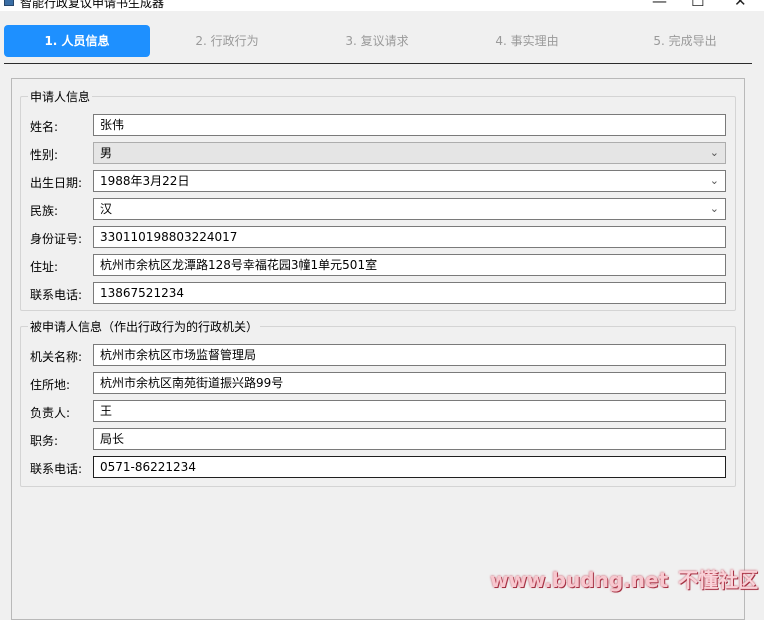  What do you see at coordinates (77, 41) in the screenshot?
I see `step-personal-info: 1. 人员信息` at bounding box center [77, 41].